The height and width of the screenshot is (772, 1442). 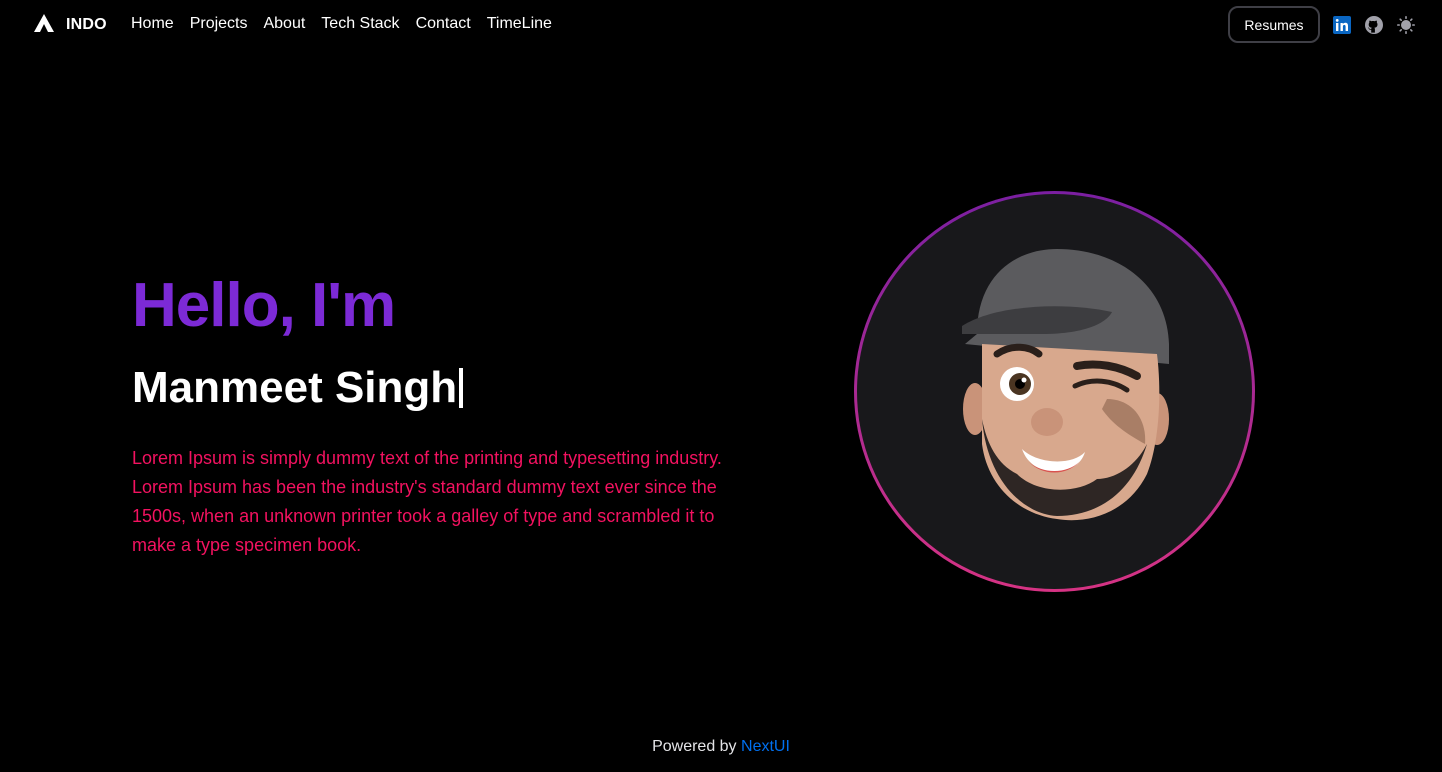 I want to click on nav-link-projects: Projects, so click(x=219, y=24).